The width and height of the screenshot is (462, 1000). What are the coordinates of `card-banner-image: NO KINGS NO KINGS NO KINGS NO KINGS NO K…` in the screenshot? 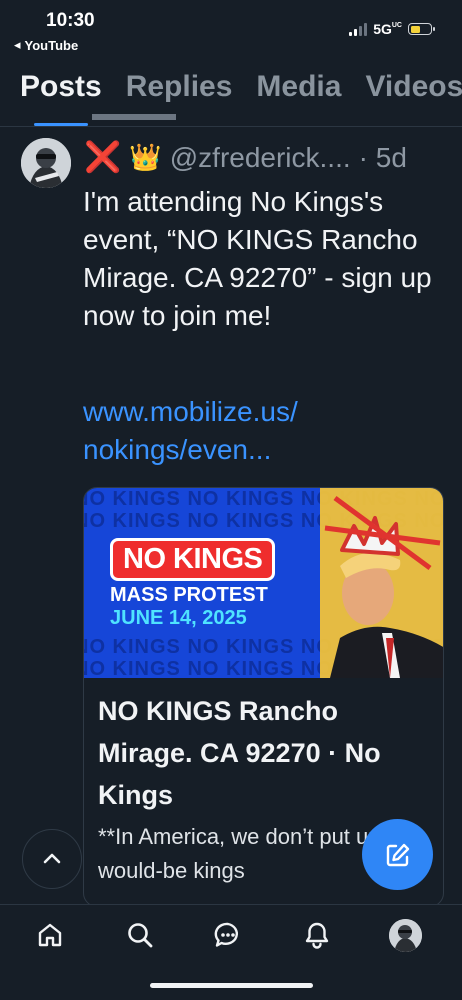 It's located at (263, 583).